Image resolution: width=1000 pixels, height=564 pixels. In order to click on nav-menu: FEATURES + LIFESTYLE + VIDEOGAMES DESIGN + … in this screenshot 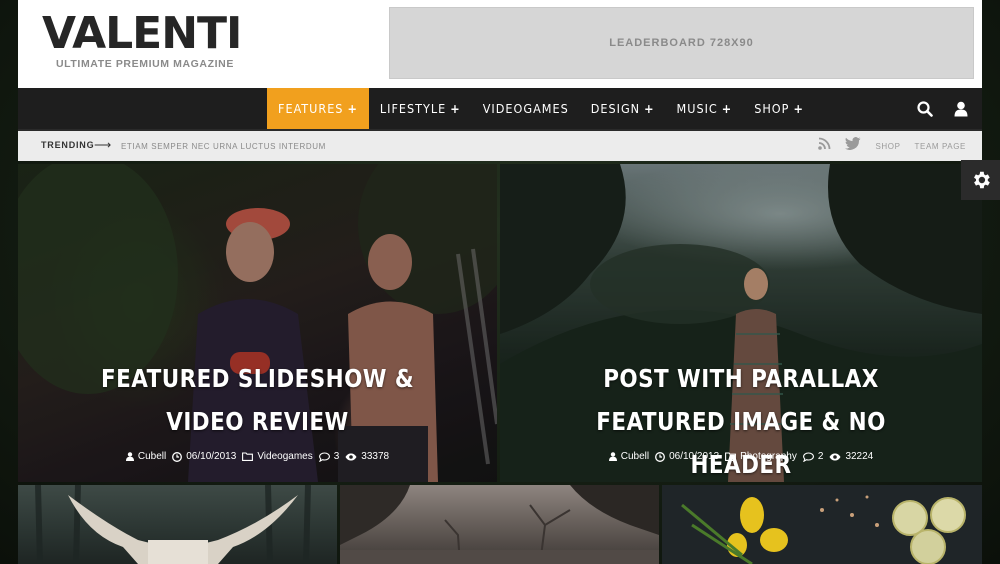, I will do `click(541, 108)`.